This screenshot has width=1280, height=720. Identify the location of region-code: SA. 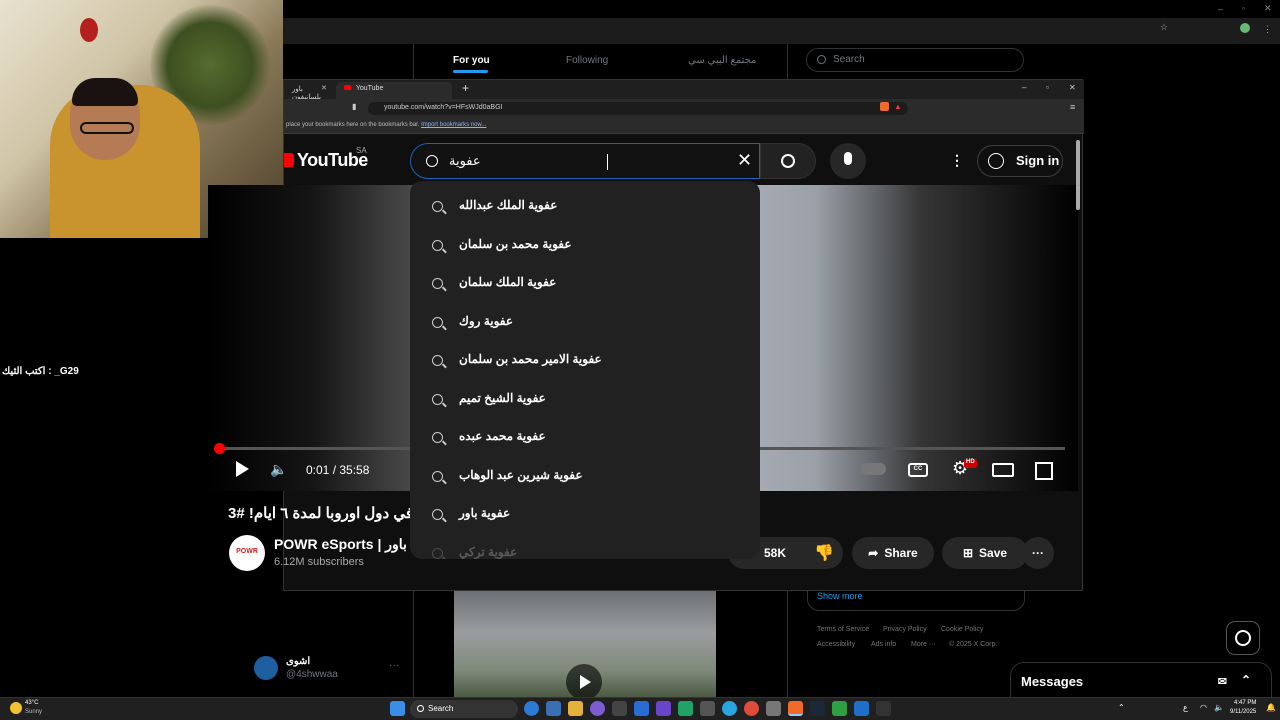
(361, 150).